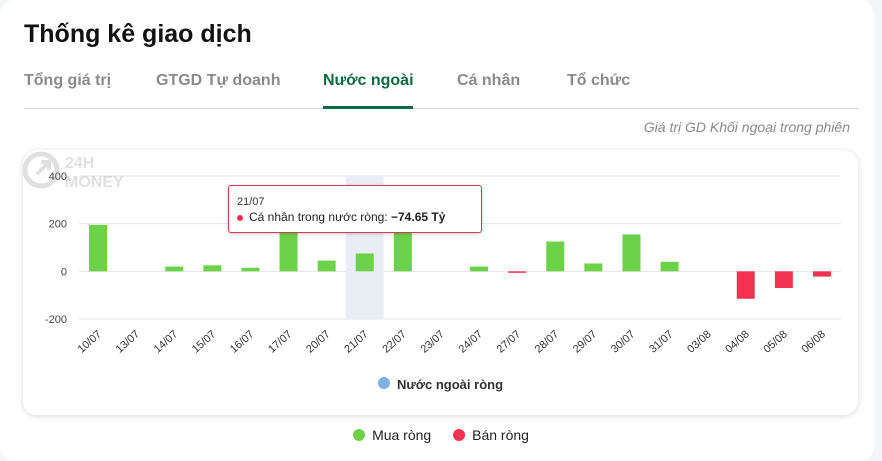 This screenshot has width=882, height=461. What do you see at coordinates (737, 341) in the screenshot?
I see `x-tick-label: 04/08` at bounding box center [737, 341].